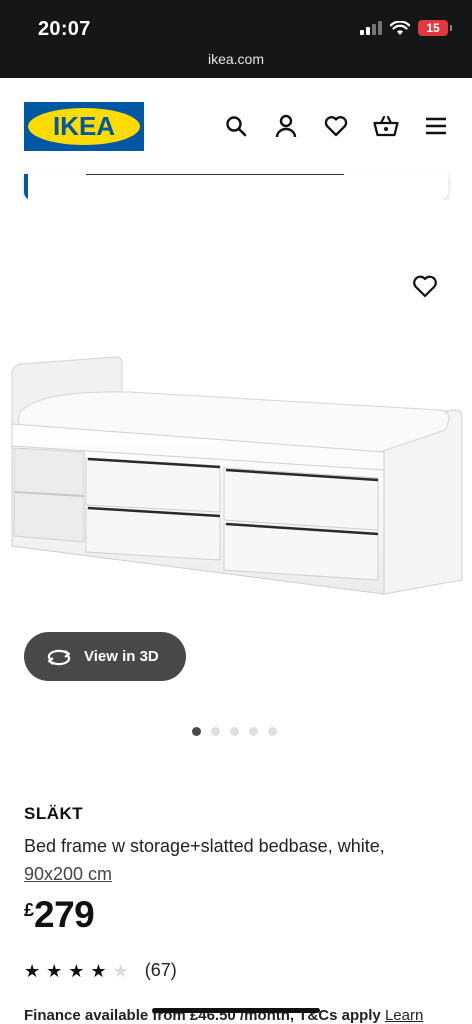 This screenshot has width=472, height=1024. What do you see at coordinates (286, 126) in the screenshot?
I see `account-icon` at bounding box center [286, 126].